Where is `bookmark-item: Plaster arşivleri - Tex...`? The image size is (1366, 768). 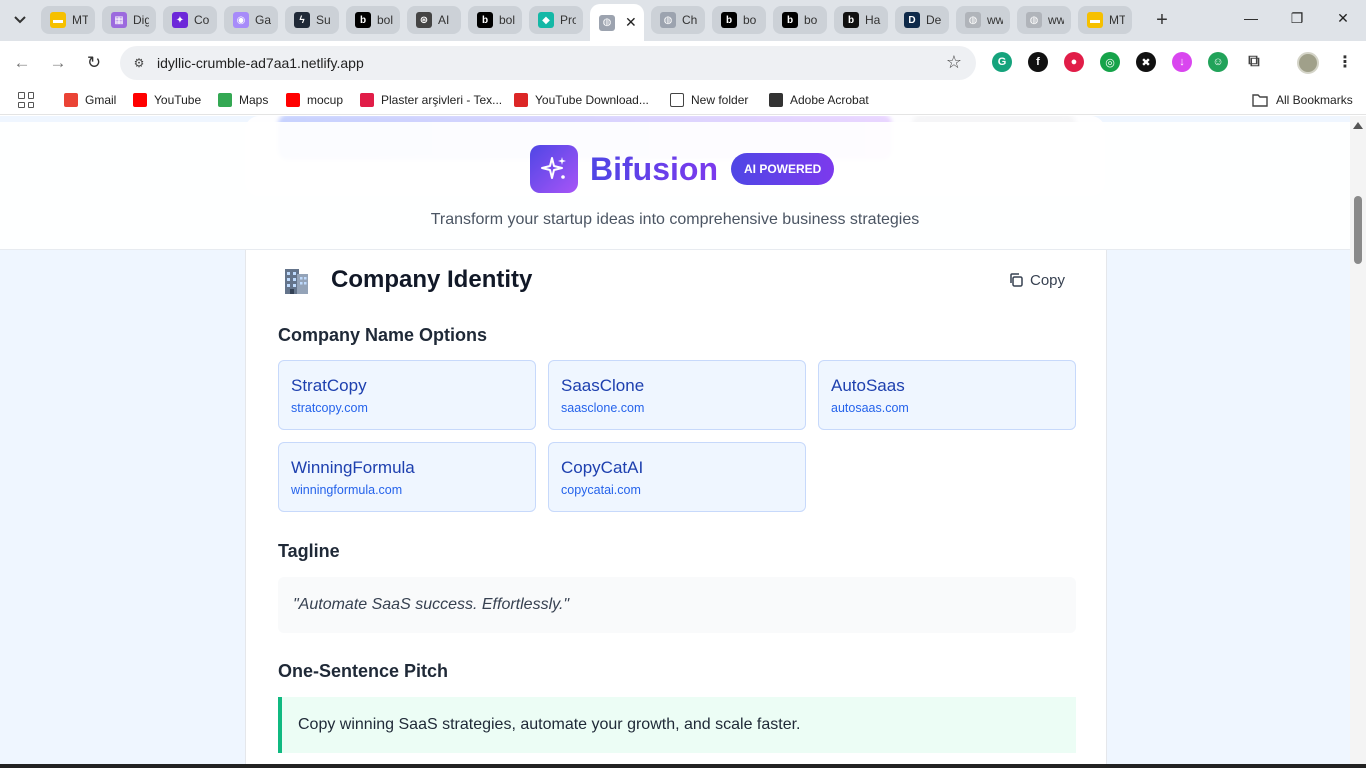
bookmark-item: Plaster arşivleri - Tex... is located at coordinates (431, 100).